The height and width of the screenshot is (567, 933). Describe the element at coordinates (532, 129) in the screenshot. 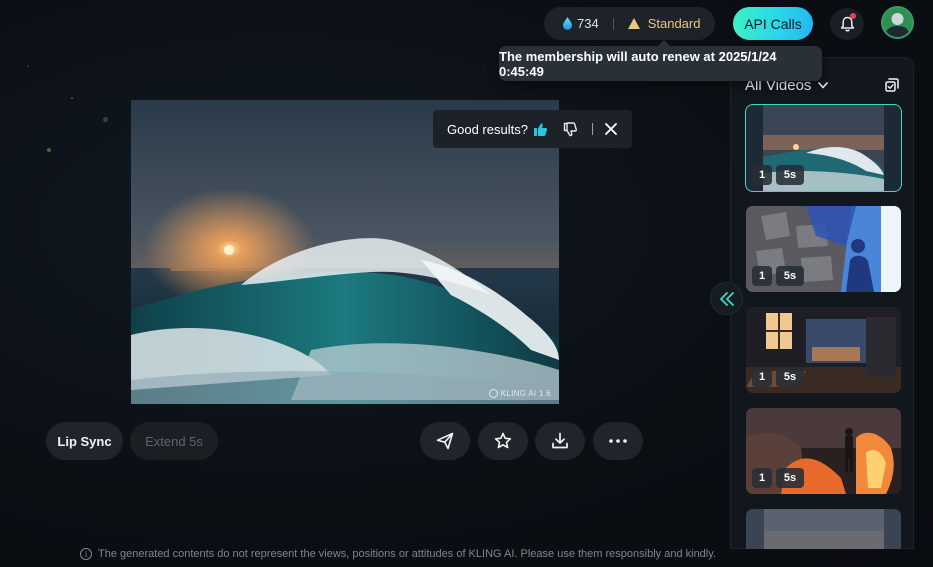

I see `feedback-bar: Good results?` at that location.